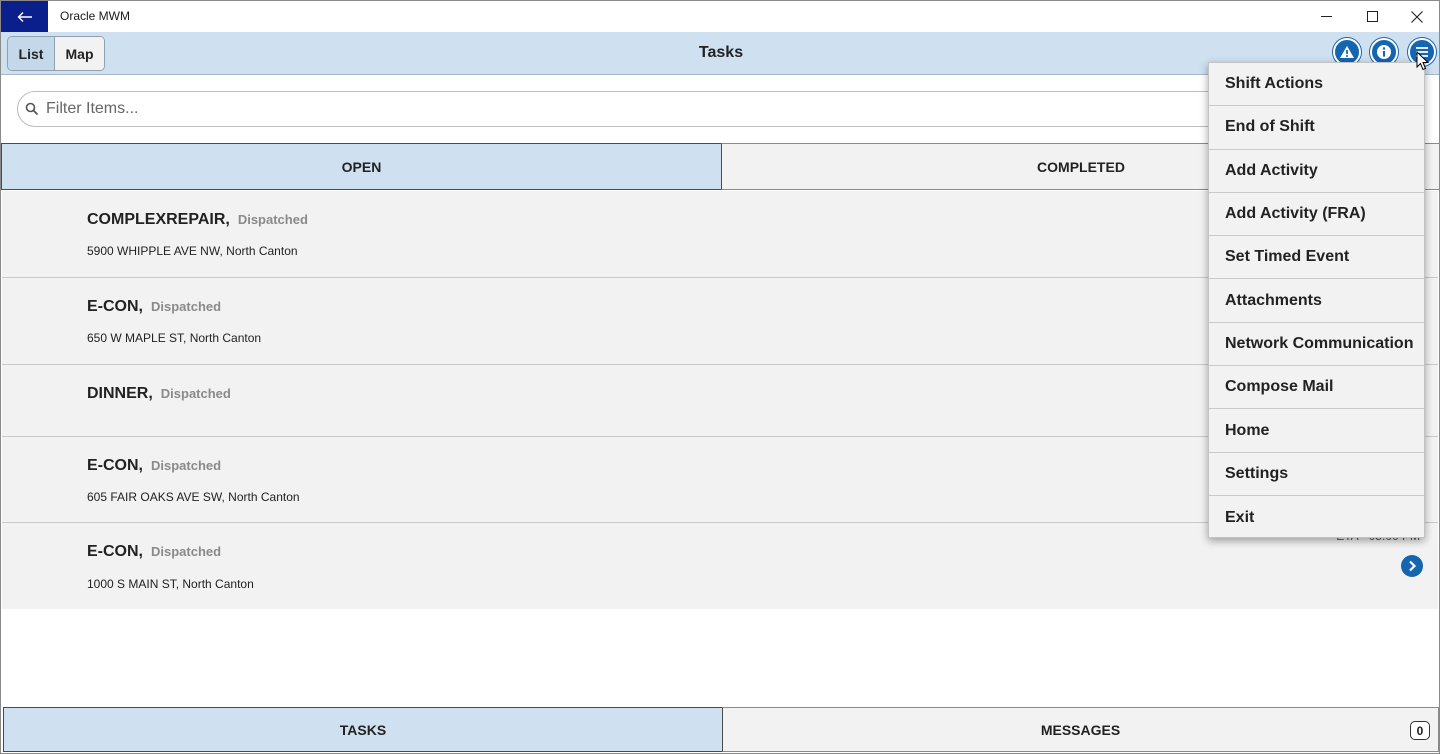 Image resolution: width=1440 pixels, height=754 pixels. Describe the element at coordinates (720, 16) in the screenshot. I see `title-bar: Oracle MWM` at that location.